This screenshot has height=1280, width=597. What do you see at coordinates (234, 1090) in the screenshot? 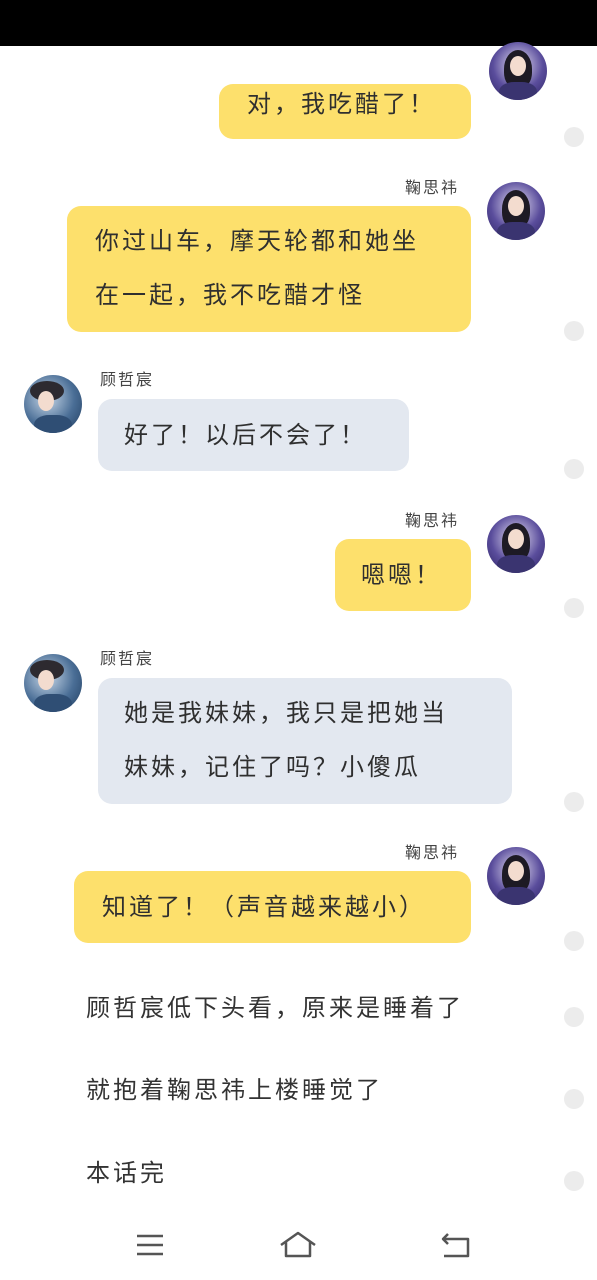
I see `narration-line: 就抱着鞠思祎上楼睡觉了` at bounding box center [234, 1090].